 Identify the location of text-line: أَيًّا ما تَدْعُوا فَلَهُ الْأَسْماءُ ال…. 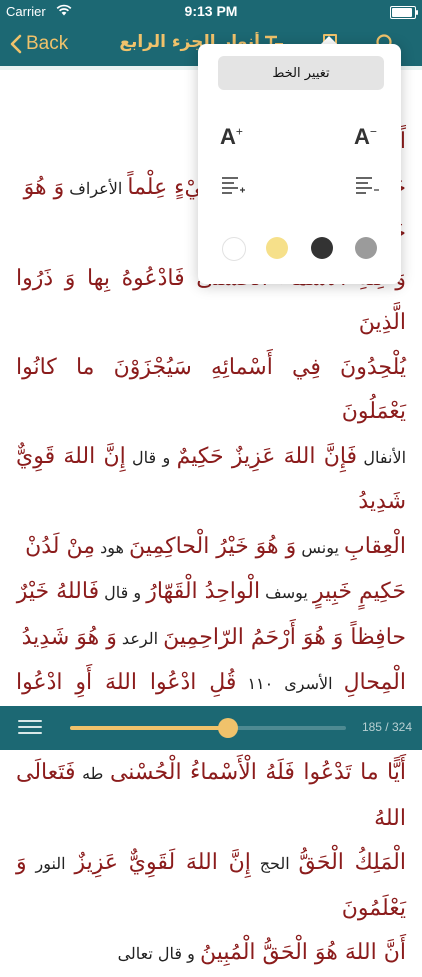
(211, 796).